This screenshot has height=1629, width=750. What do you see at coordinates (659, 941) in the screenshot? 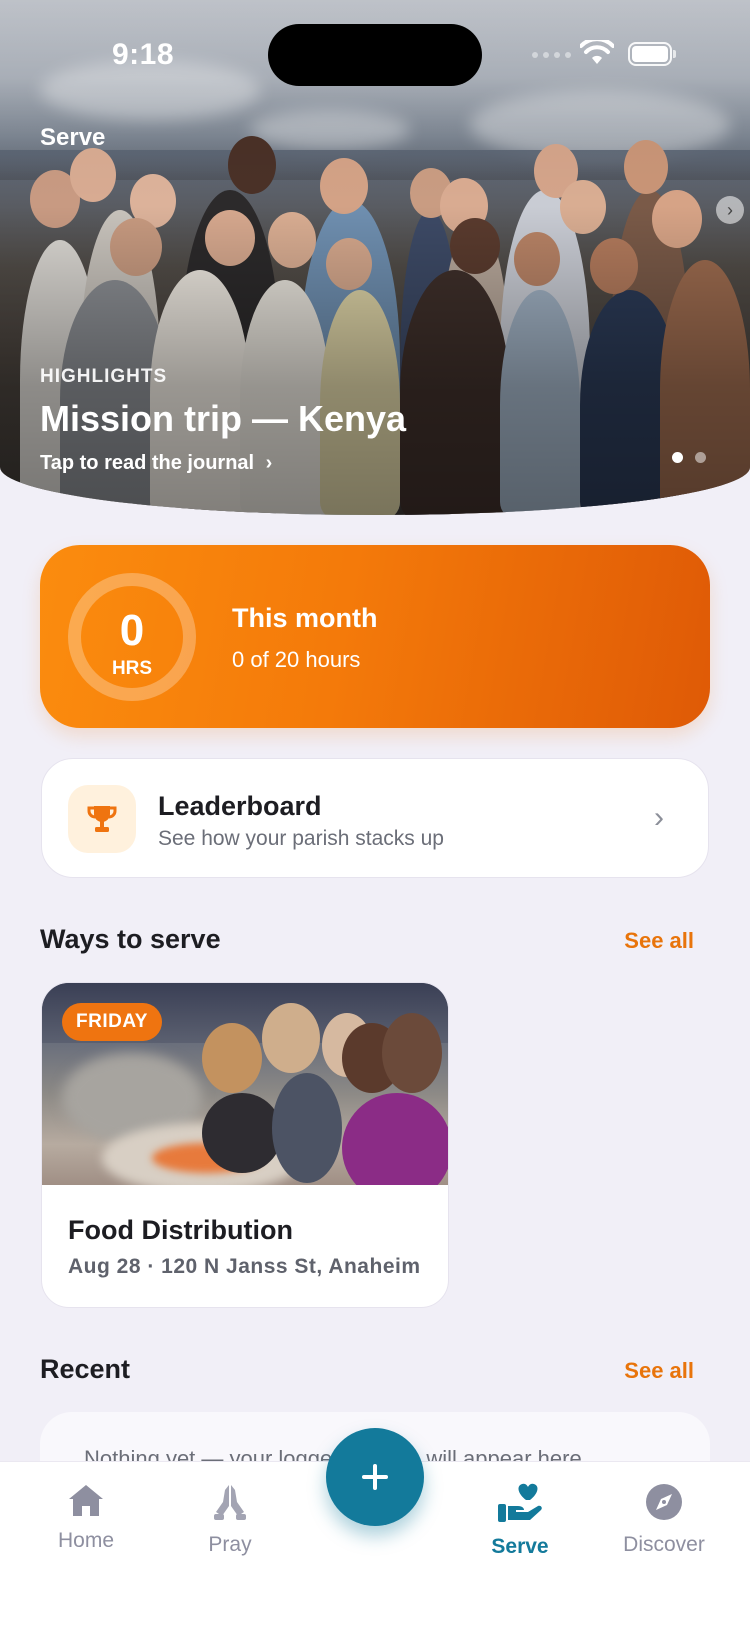
I see `ways-to-serve-see-all-link: See all` at bounding box center [659, 941].